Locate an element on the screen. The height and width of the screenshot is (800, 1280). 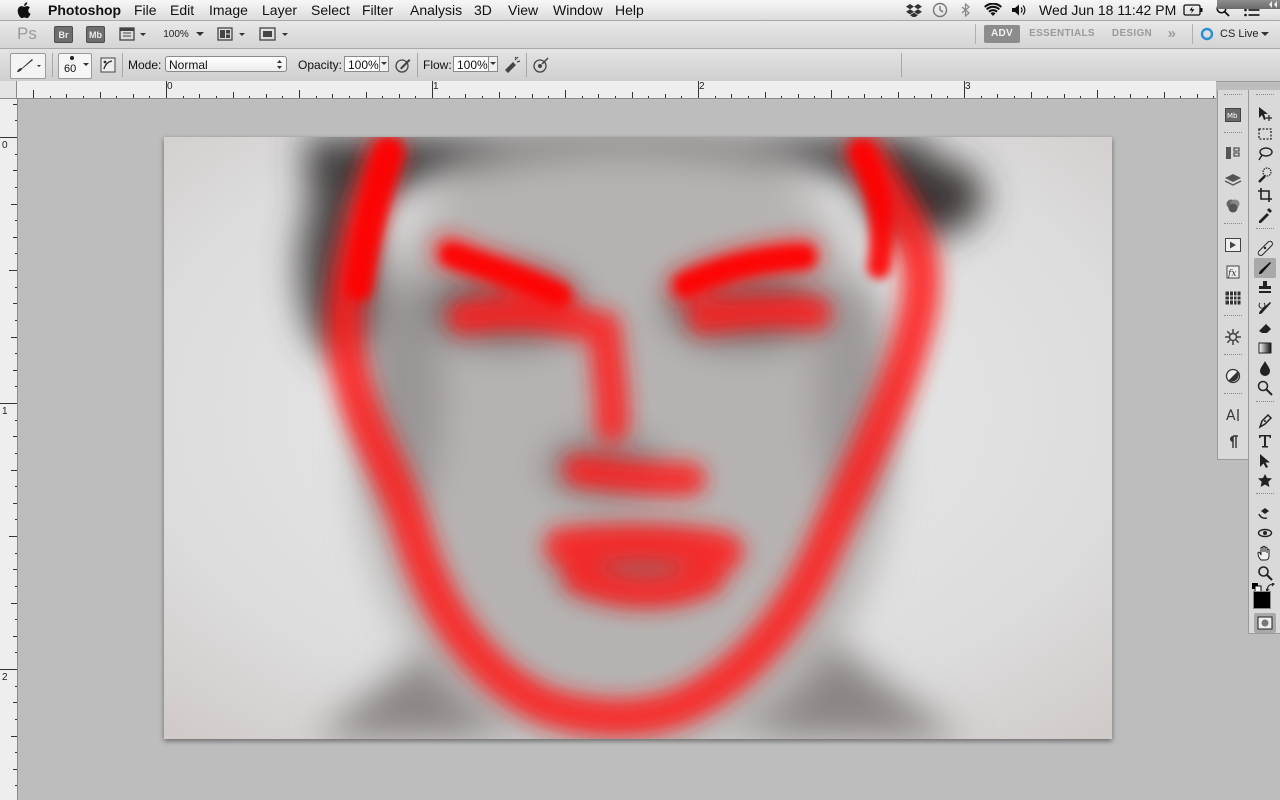
actions-icon is located at coordinates (1233, 245).